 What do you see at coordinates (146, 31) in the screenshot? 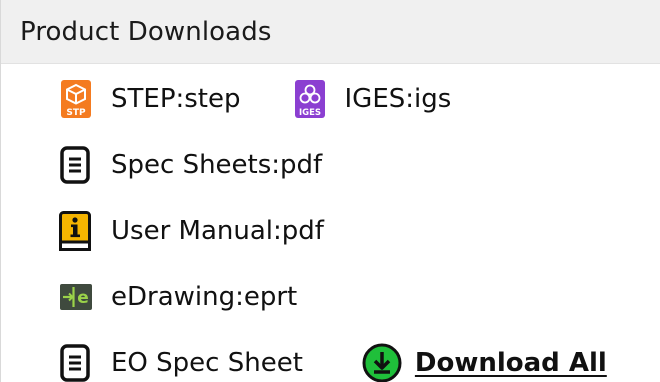
I see `panel-title: Product Downloads` at bounding box center [146, 31].